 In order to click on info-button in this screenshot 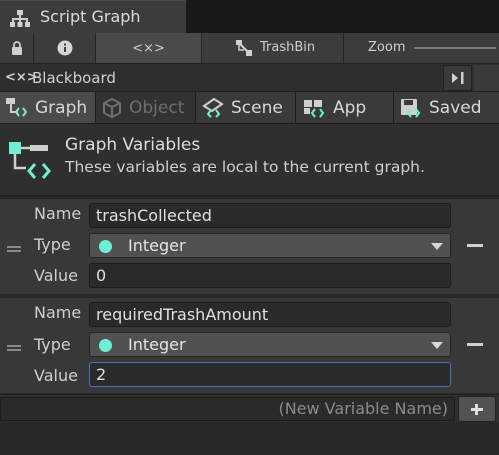, I will do `click(65, 48)`.